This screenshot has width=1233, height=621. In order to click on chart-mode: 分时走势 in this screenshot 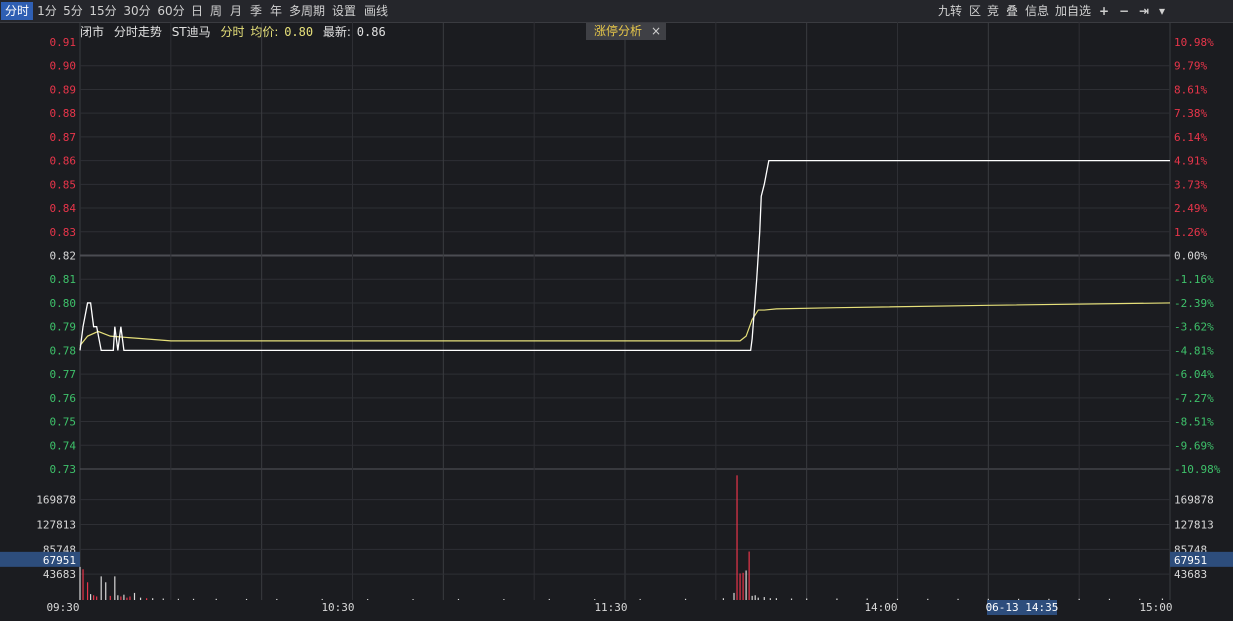, I will do `click(137, 32)`.